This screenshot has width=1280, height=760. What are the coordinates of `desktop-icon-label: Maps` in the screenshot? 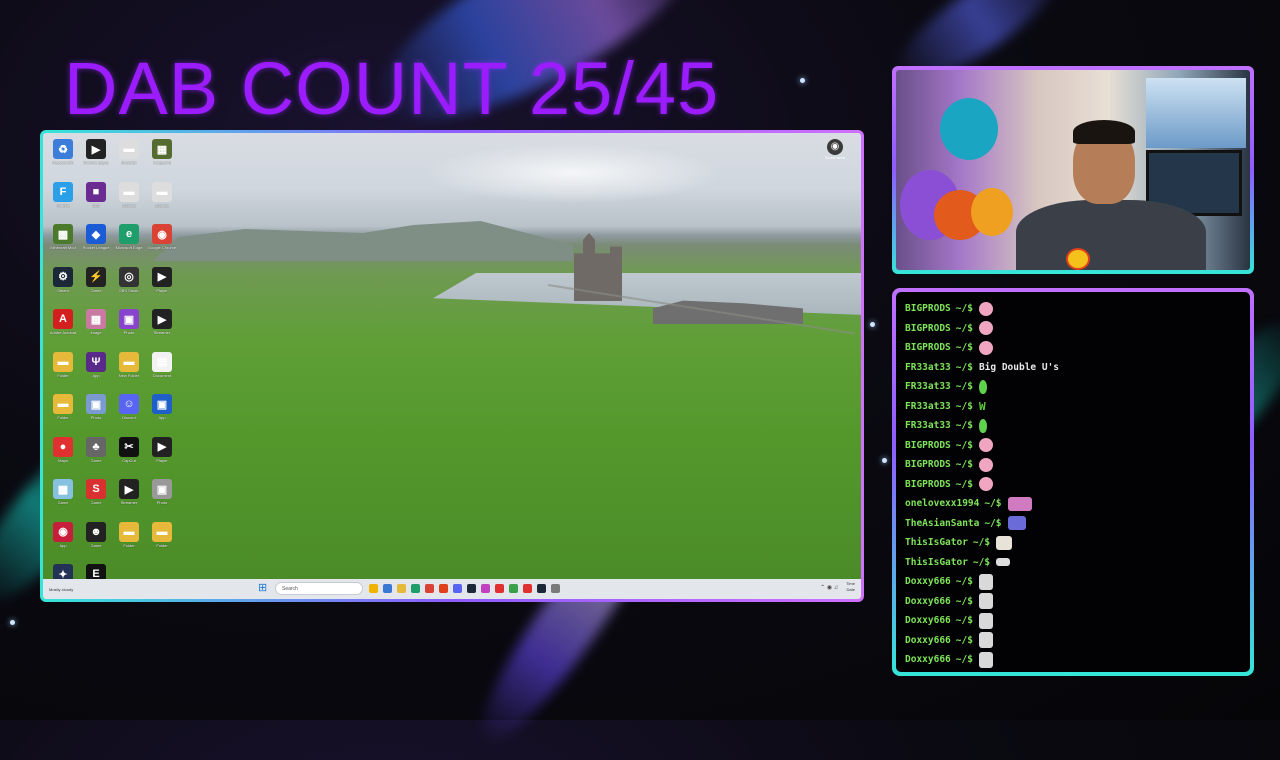 It's located at (63, 460).